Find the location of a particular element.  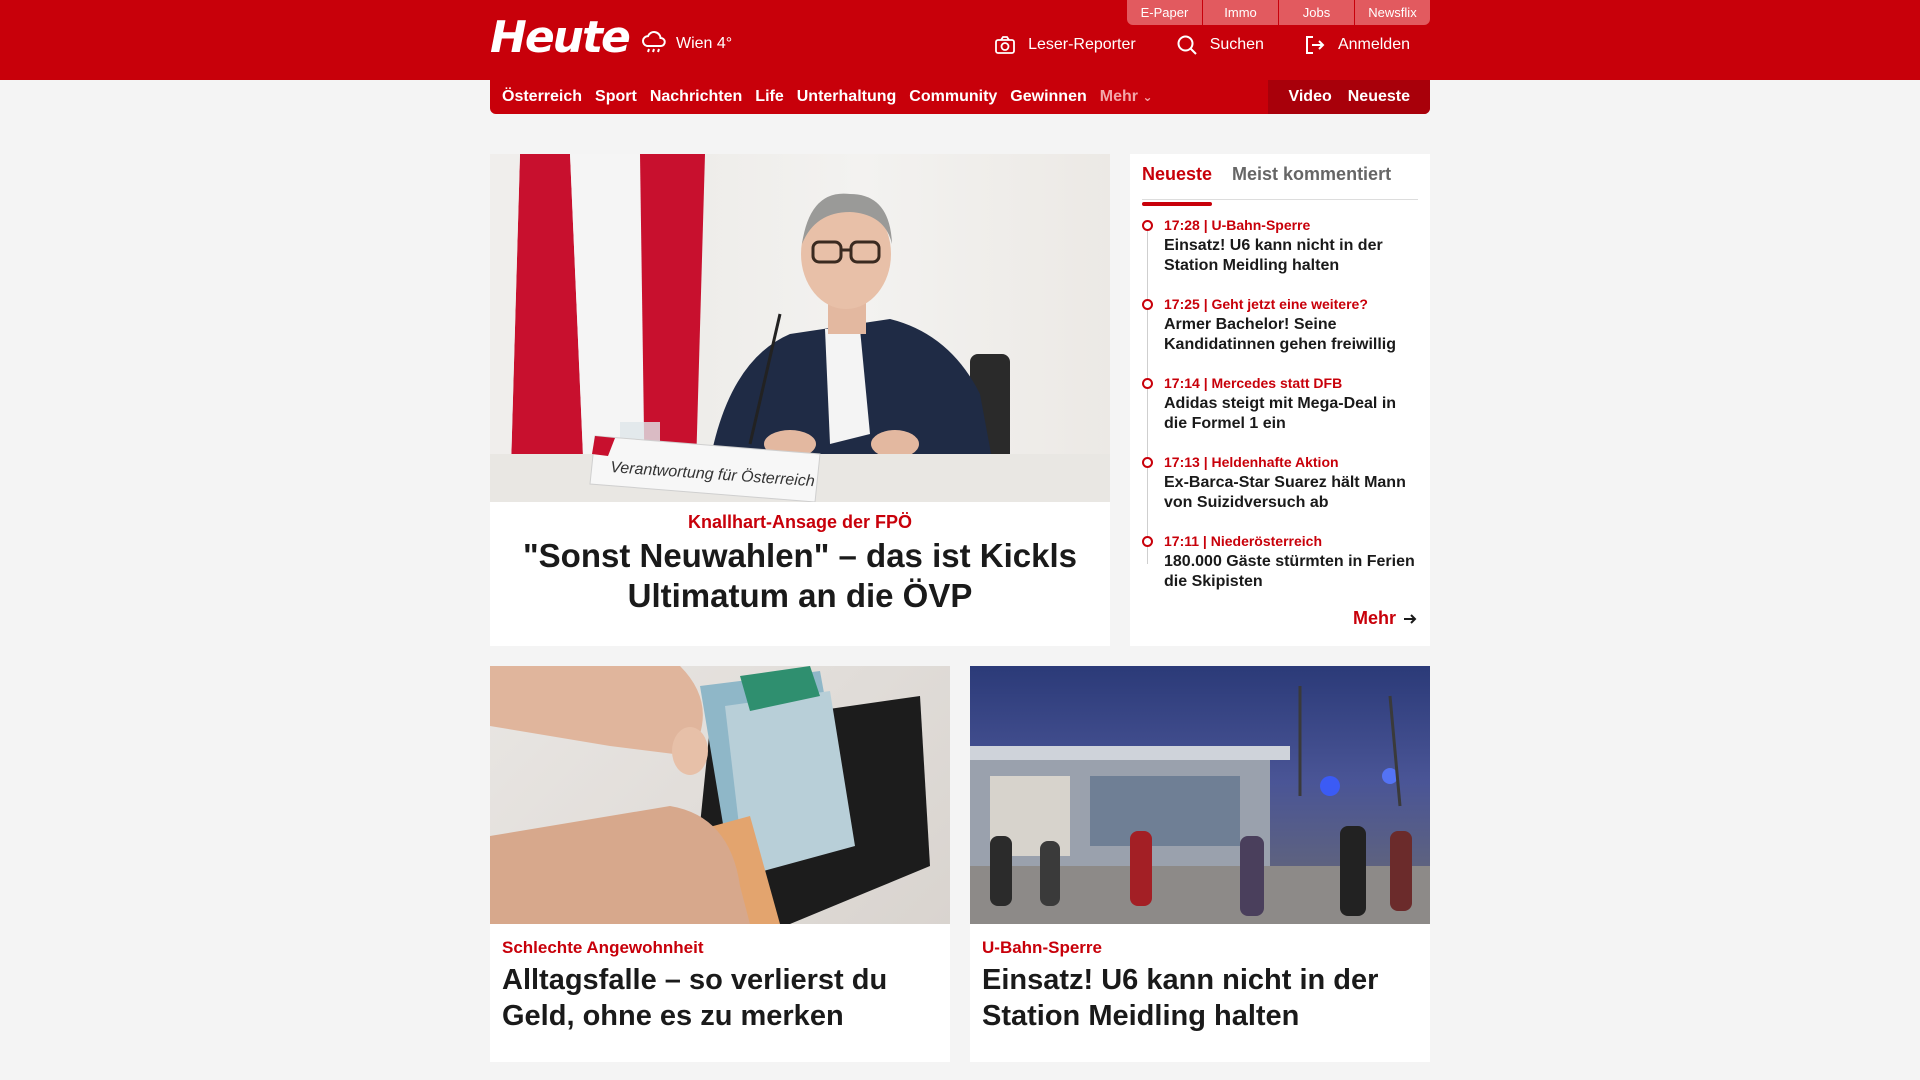

teaser-image-station is located at coordinates (1200, 795).